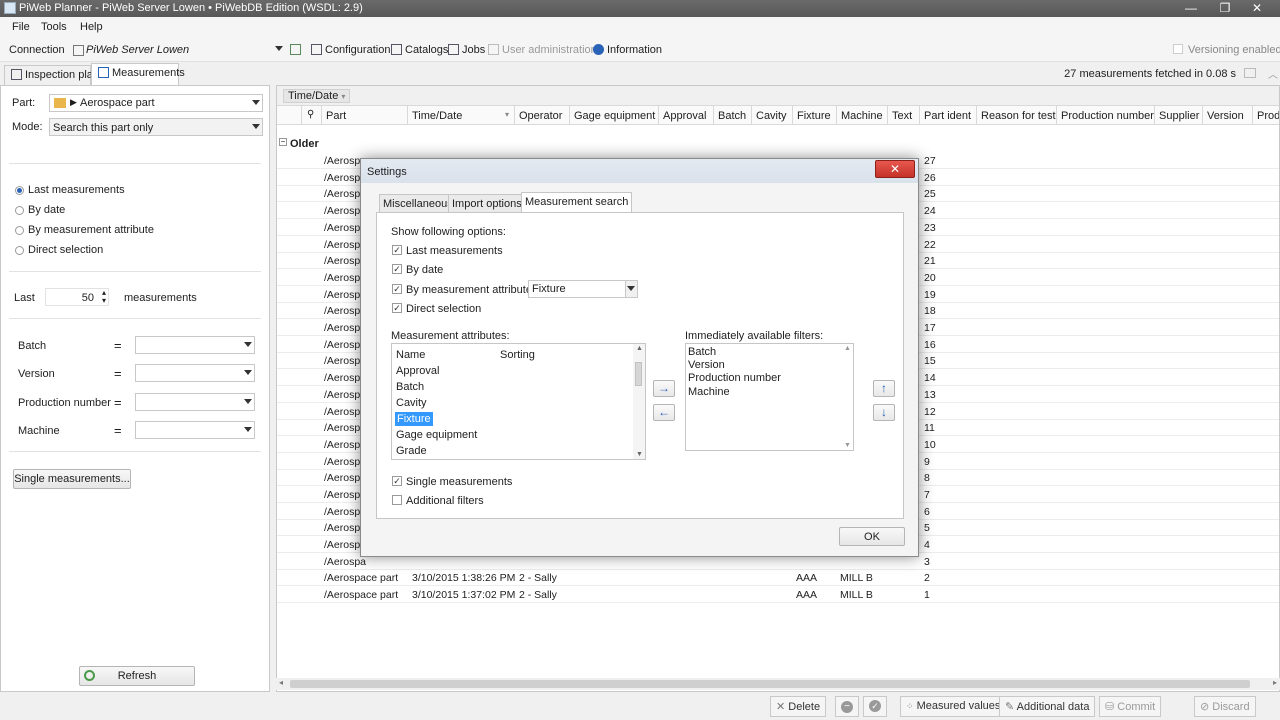 Image resolution: width=1280 pixels, height=720 pixels. What do you see at coordinates (418, 203) in the screenshot?
I see `tab-miscellaneous: Miscellaneous` at bounding box center [418, 203].